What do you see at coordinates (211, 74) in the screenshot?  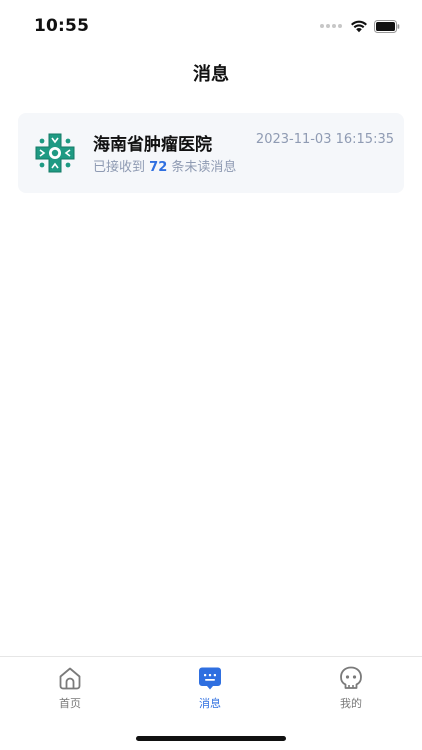 I see `page-title: 消息` at bounding box center [211, 74].